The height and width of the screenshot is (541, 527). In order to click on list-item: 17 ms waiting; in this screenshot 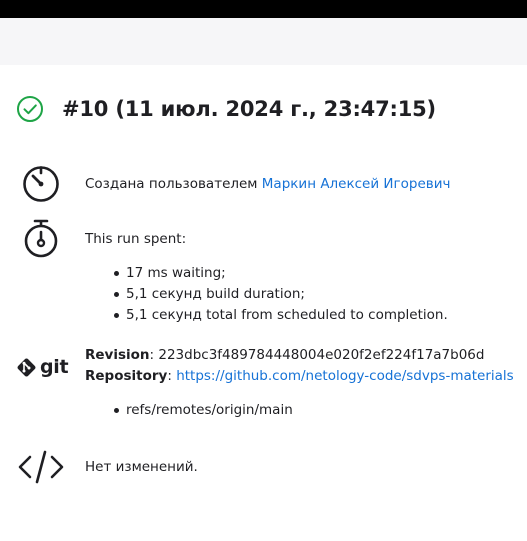, I will do `click(280, 273)`.